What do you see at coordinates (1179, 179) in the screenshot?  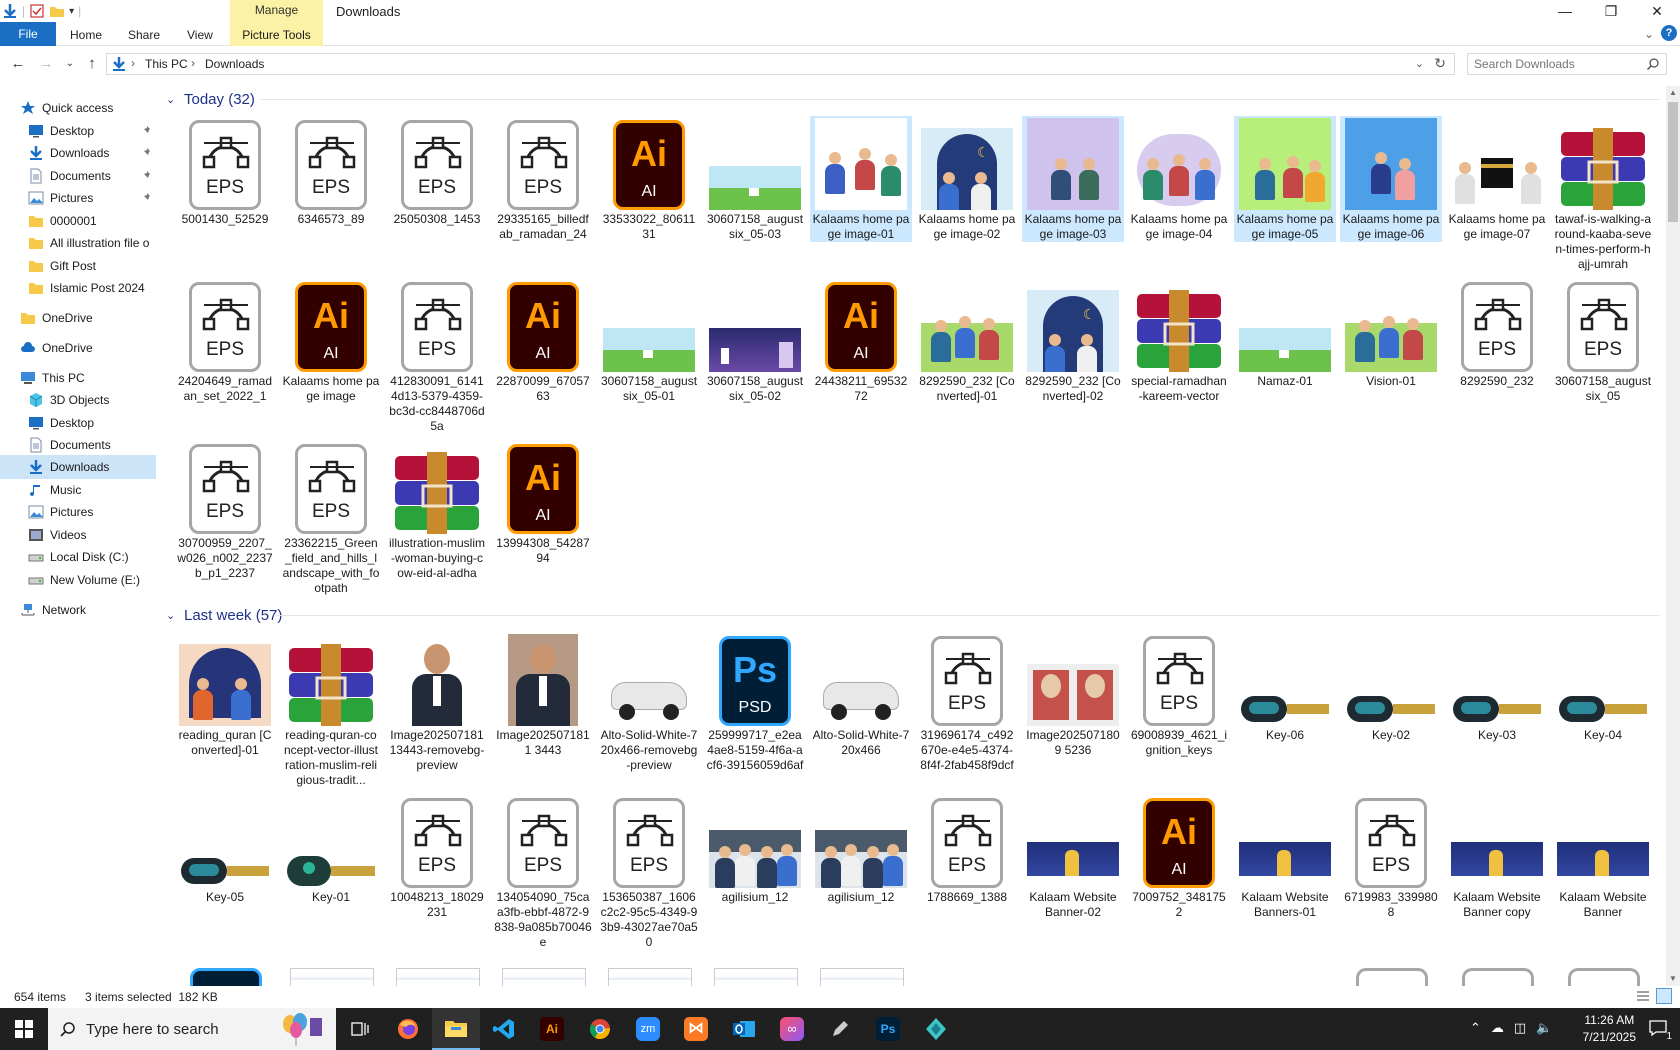 I see `file-item: Kalaams home page image-04` at bounding box center [1179, 179].